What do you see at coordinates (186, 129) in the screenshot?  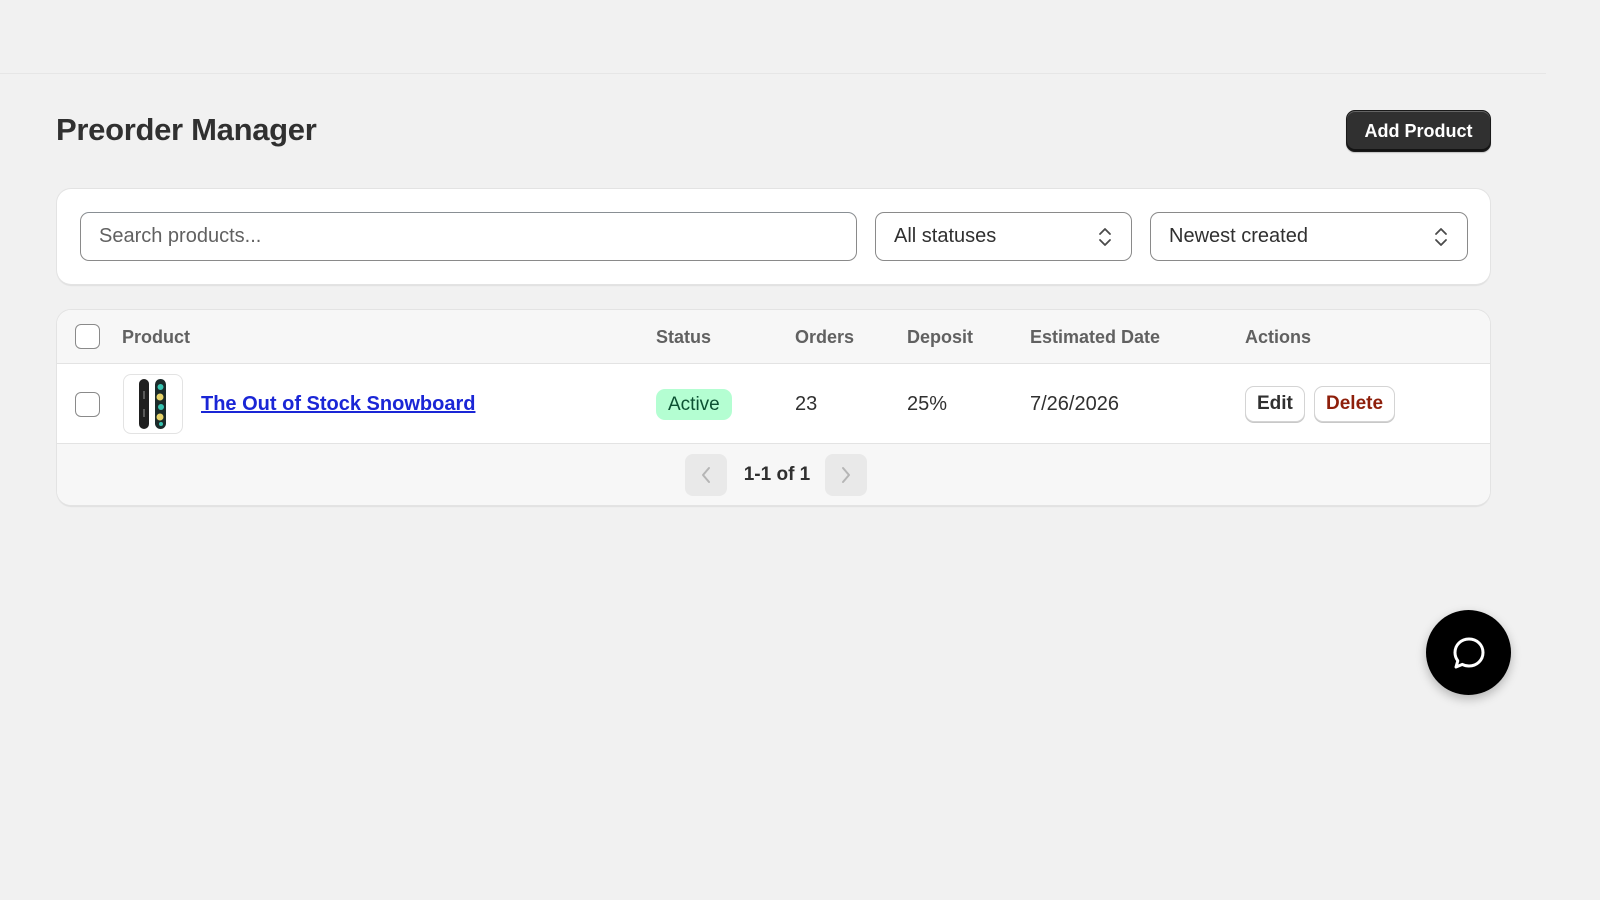 I see `page-title: Preorder Manager` at bounding box center [186, 129].